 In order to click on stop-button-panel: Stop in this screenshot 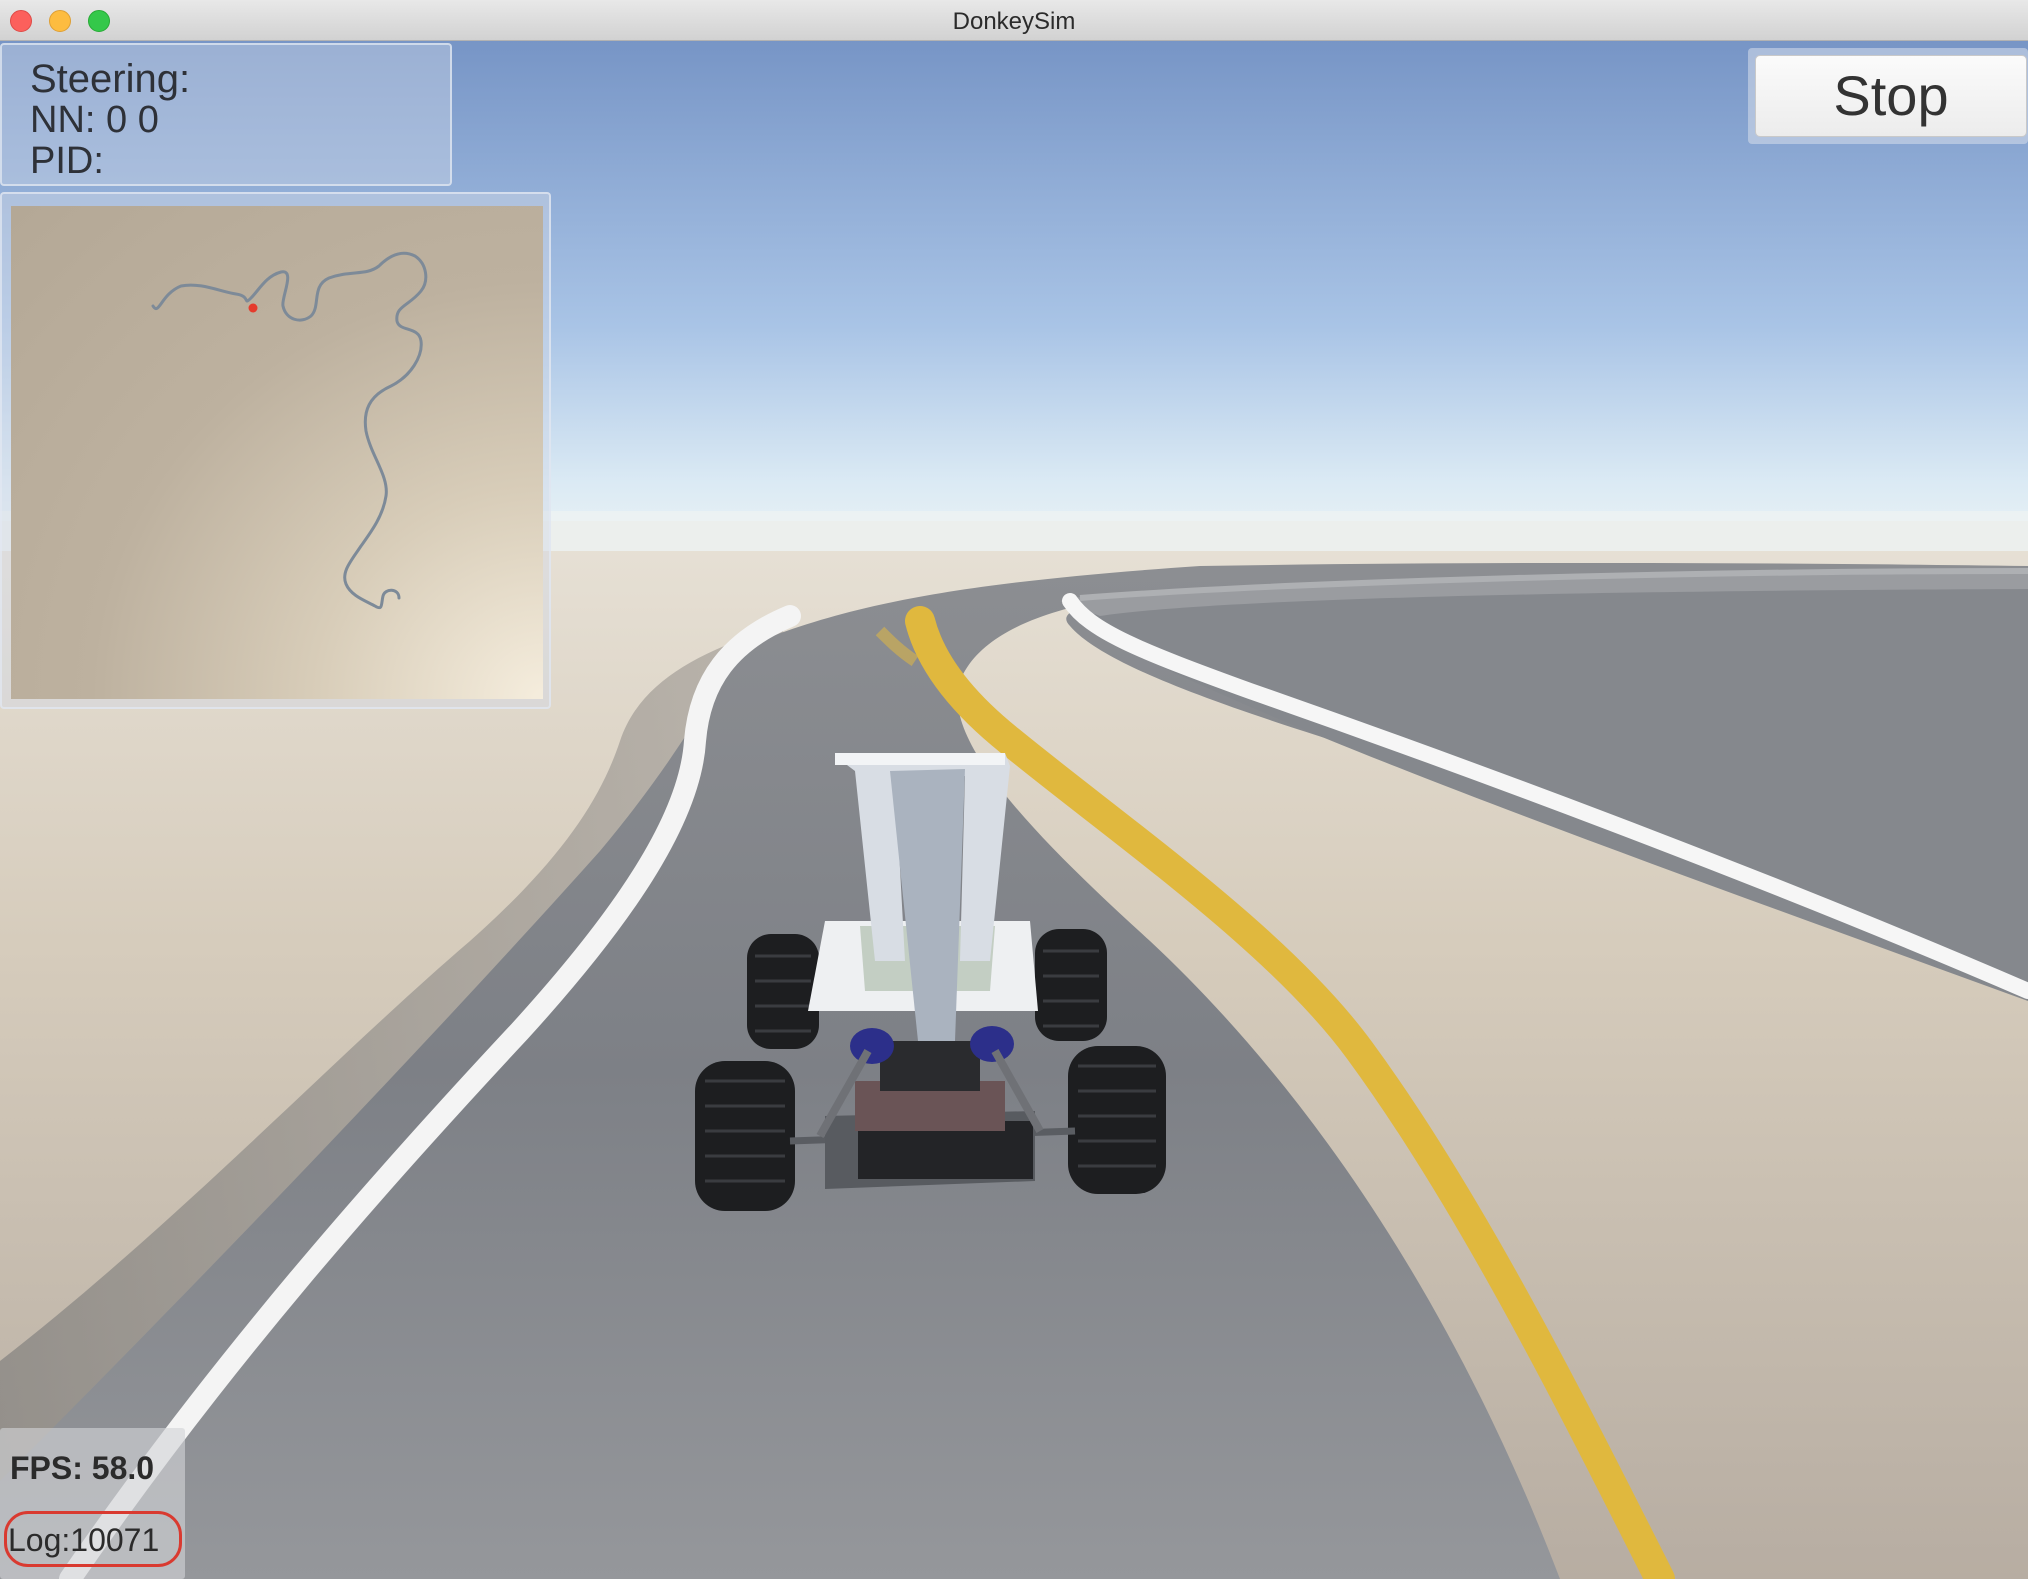, I will do `click(1888, 96)`.